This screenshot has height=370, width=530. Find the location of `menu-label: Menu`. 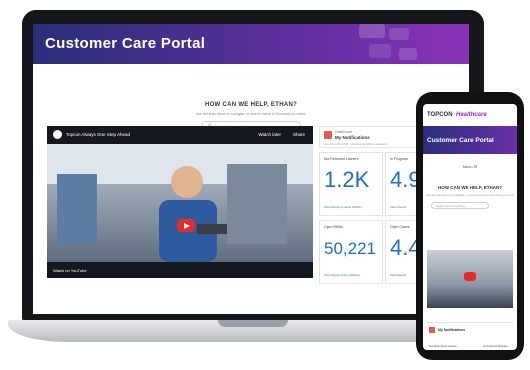

menu-label: Menu is located at coordinates (467, 166).